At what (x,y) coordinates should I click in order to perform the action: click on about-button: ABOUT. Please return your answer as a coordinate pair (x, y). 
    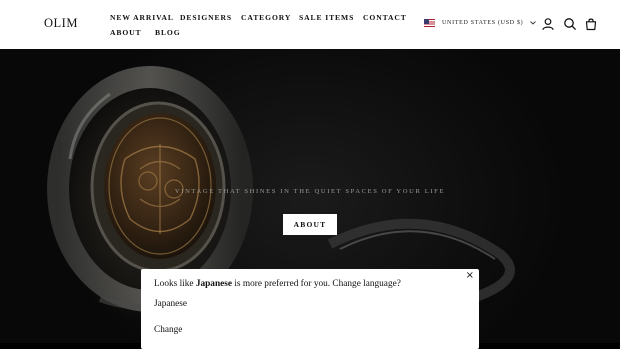
    Looking at the image, I should click on (310, 224).